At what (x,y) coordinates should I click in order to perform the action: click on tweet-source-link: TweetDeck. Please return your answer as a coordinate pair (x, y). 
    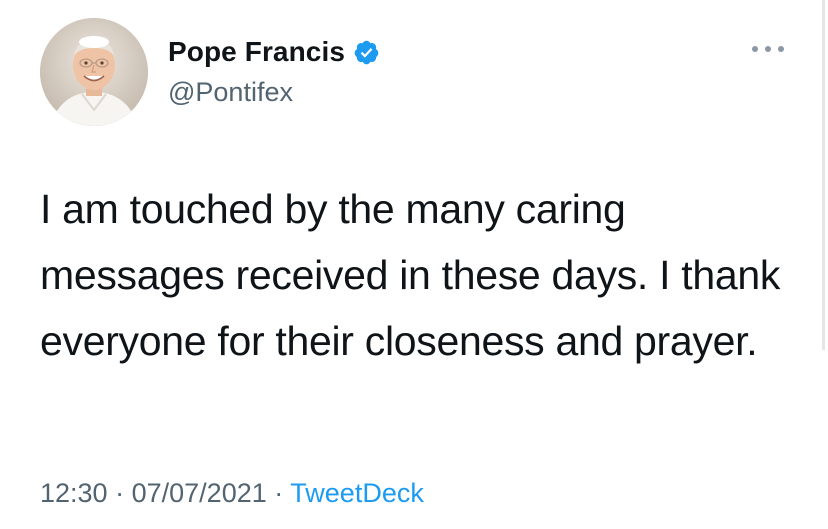
    Looking at the image, I should click on (357, 493).